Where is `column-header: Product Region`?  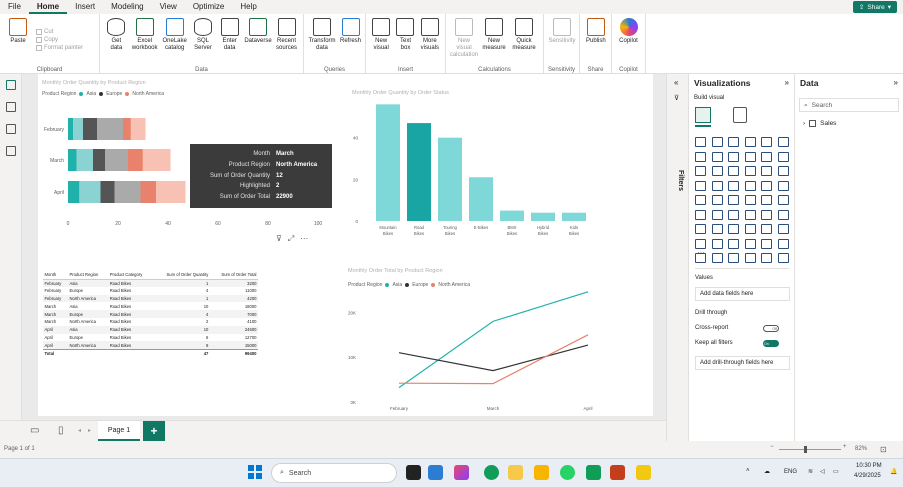
column-header: Product Region is located at coordinates (88, 275).